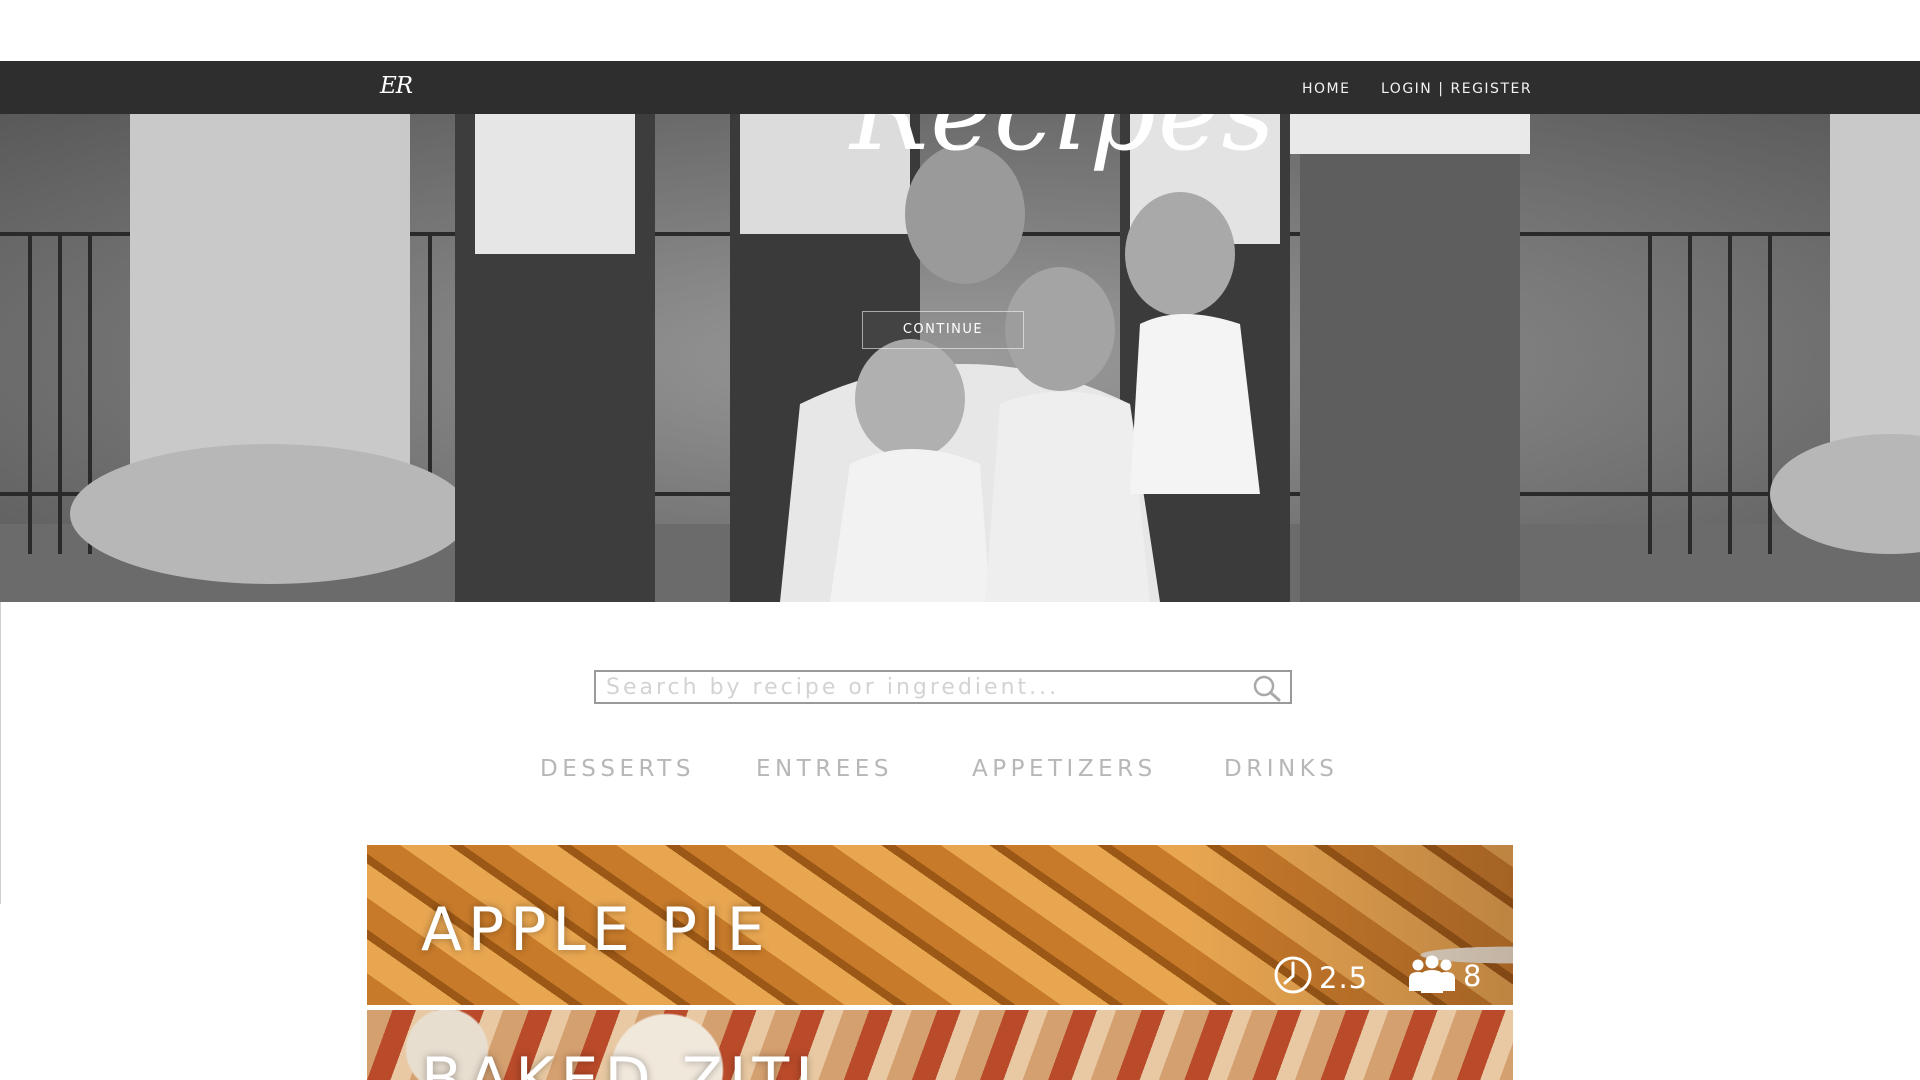 Image resolution: width=1920 pixels, height=1080 pixels. What do you see at coordinates (940, 925) in the screenshot?
I see `recipe-card-apple-pie: APPLE PIE 2.5 8` at bounding box center [940, 925].